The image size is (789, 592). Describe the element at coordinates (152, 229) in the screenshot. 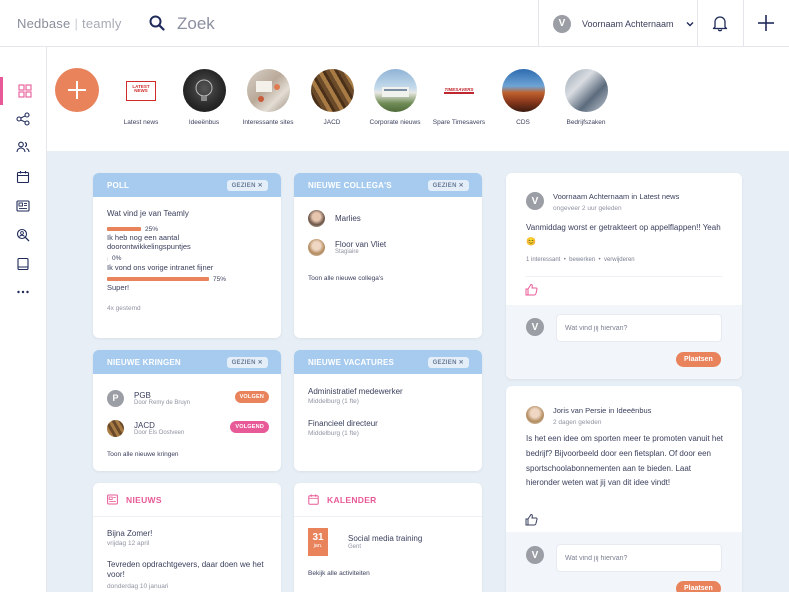

I see `poll-percent: 25%` at that location.